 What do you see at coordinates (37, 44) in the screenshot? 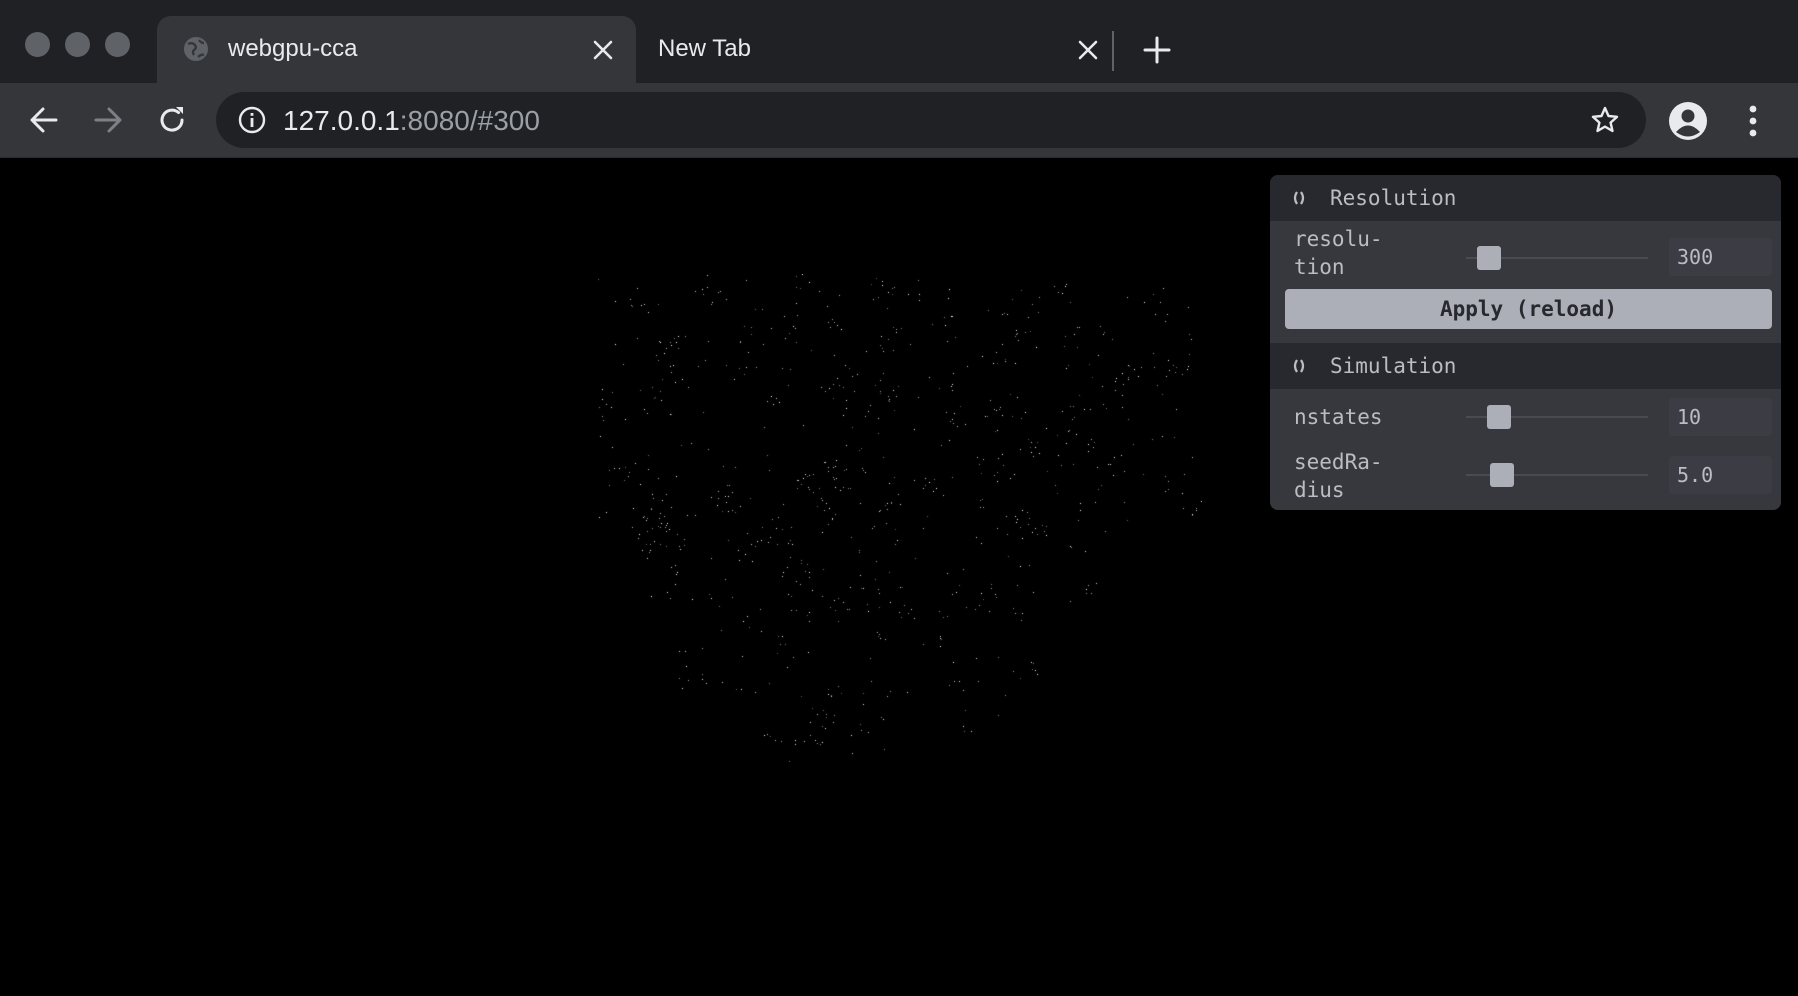
I see `window-close-button` at bounding box center [37, 44].